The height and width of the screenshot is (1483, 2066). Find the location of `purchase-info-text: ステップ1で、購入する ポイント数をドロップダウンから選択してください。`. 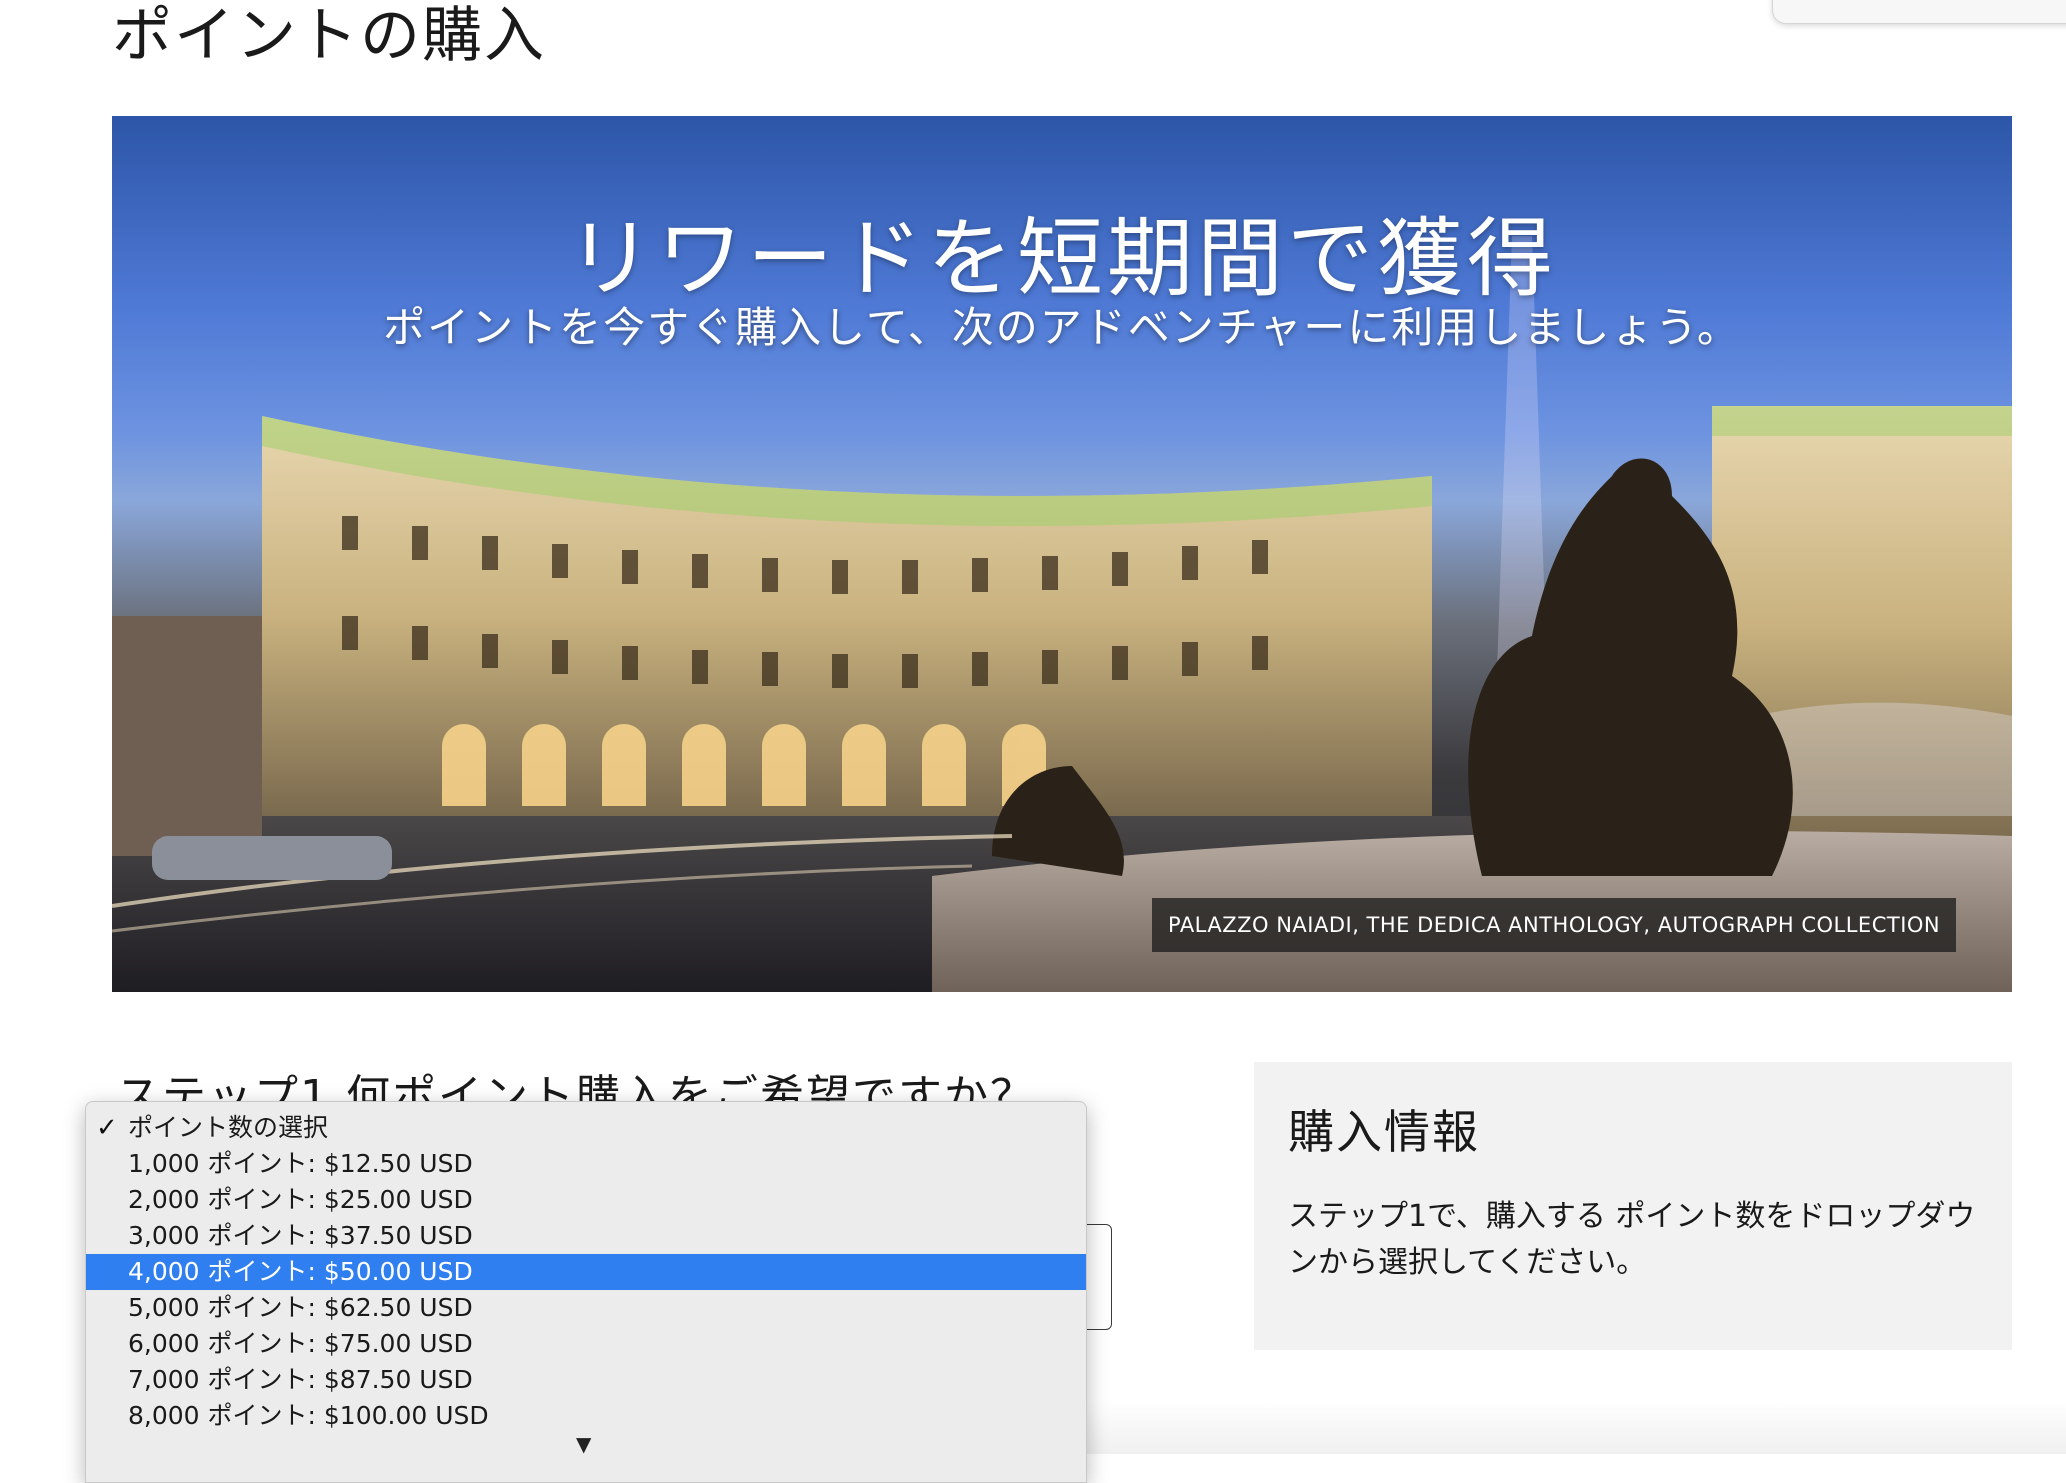

purchase-info-text: ステップ1で、購入する ポイント数をドロップダウンから選択してください。 is located at coordinates (1632, 1239).